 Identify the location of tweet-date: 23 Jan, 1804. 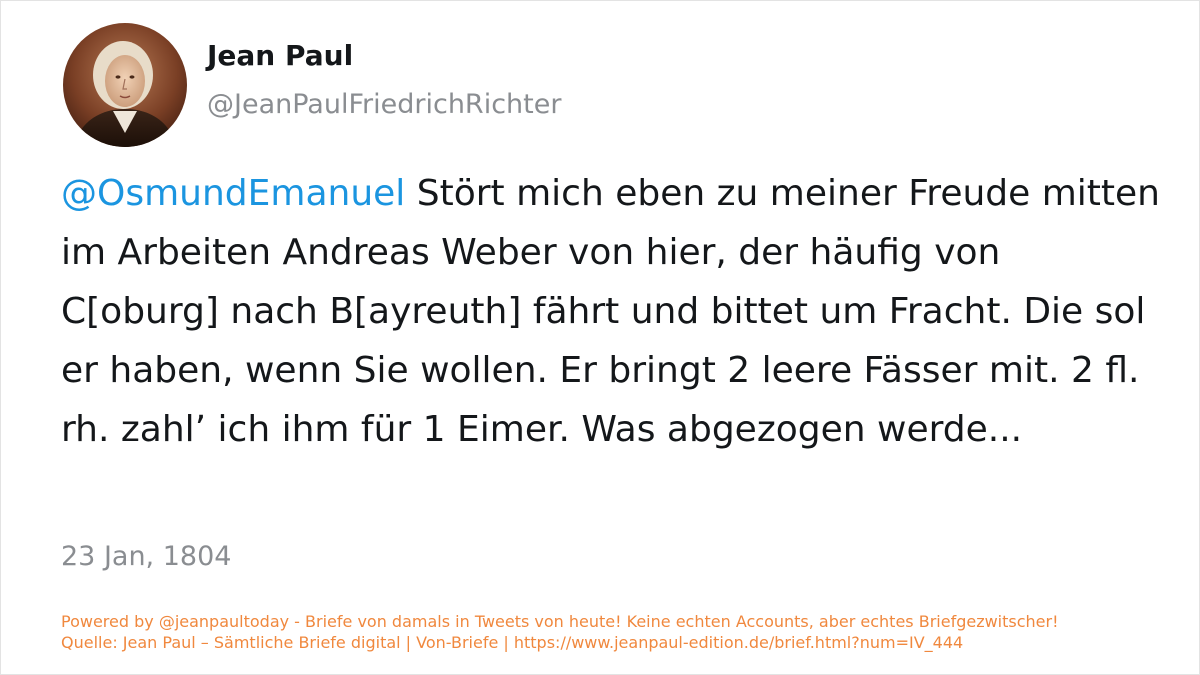
(146, 556).